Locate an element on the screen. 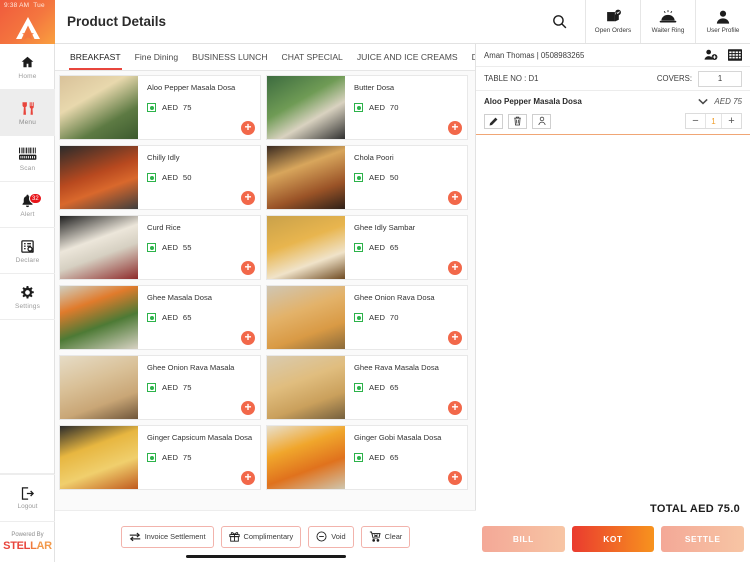  quantity-plus-button: + is located at coordinates (731, 121).